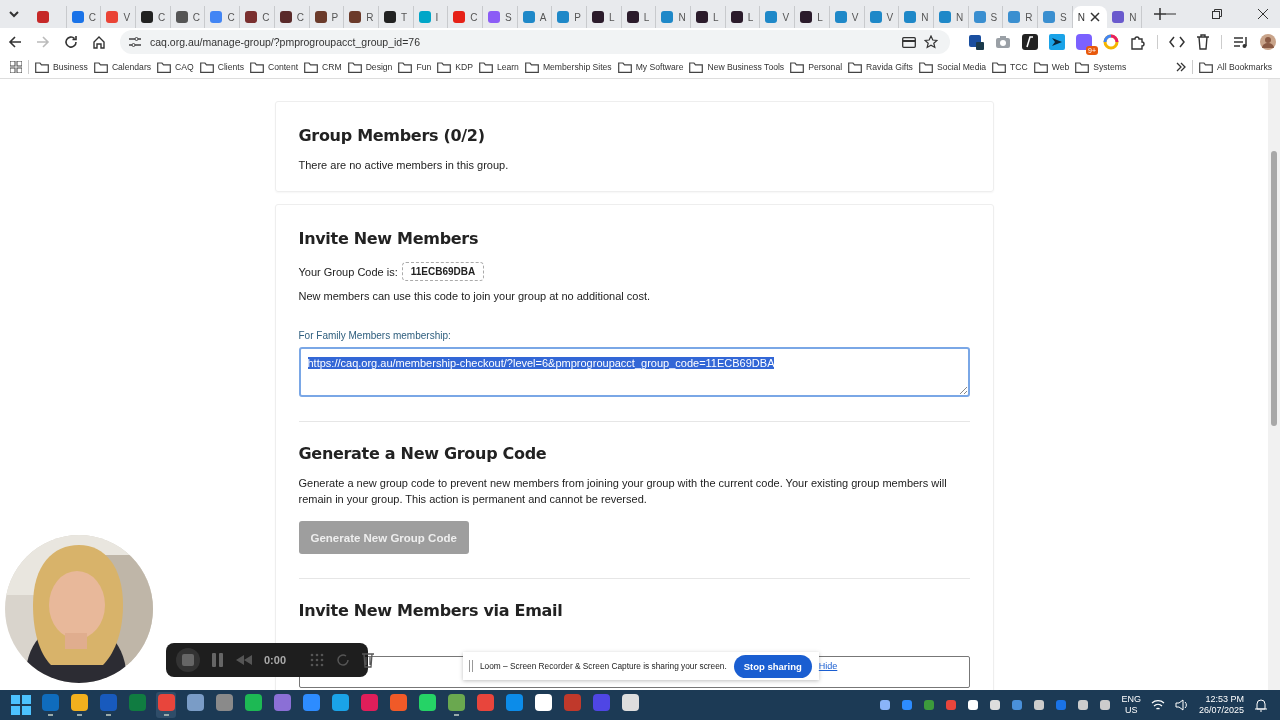 This screenshot has width=1280, height=720. What do you see at coordinates (1131, 699) in the screenshot?
I see `language-text: ENG` at bounding box center [1131, 699].